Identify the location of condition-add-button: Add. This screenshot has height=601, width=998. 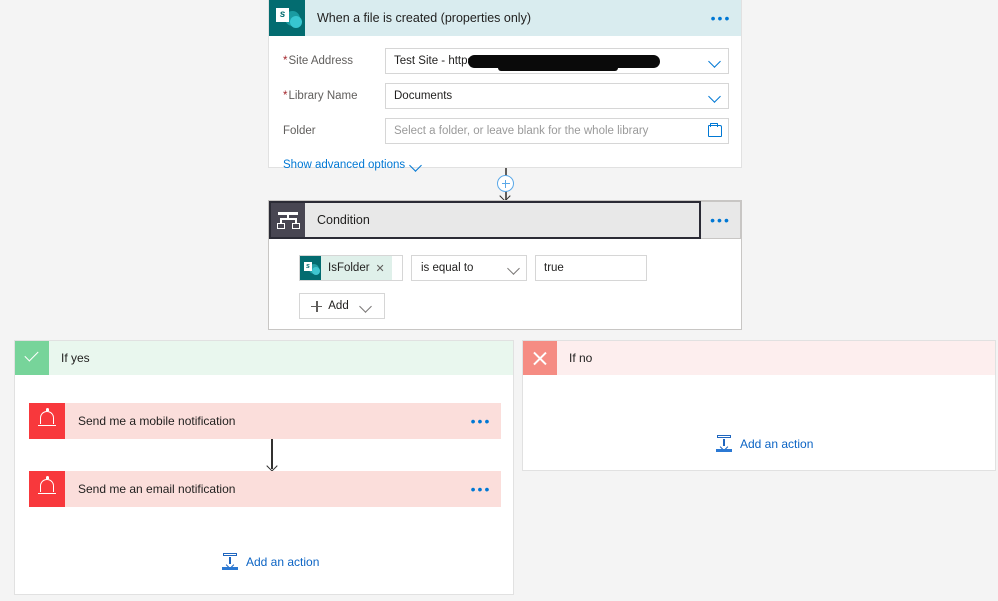
(342, 306).